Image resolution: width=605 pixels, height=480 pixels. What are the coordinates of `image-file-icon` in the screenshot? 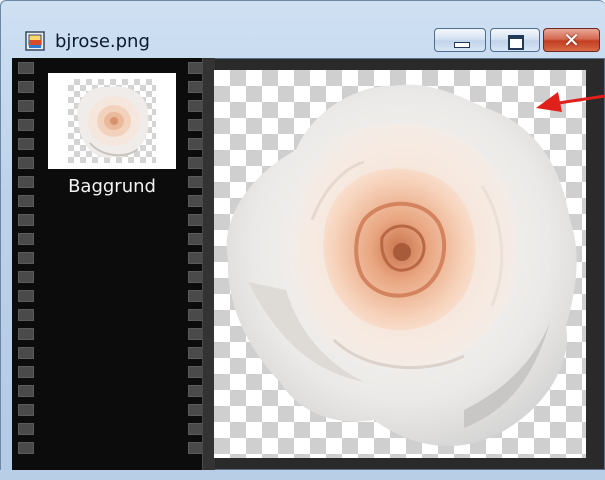 It's located at (35, 41).